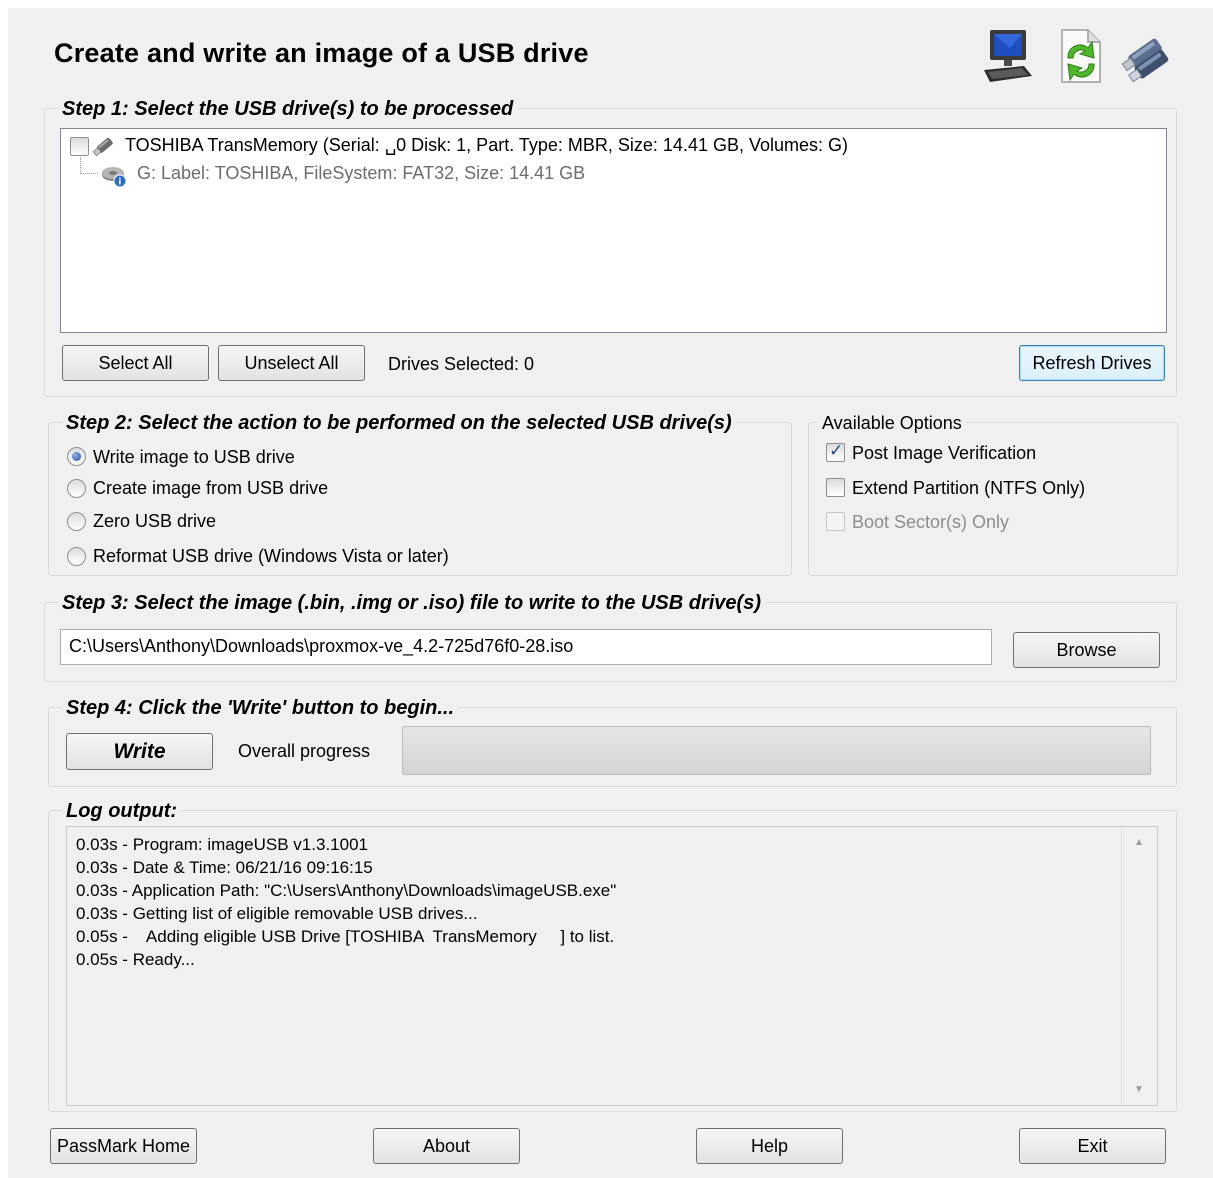 The width and height of the screenshot is (1213, 1178). I want to click on passmark-home-button: PassMark Home, so click(123, 1146).